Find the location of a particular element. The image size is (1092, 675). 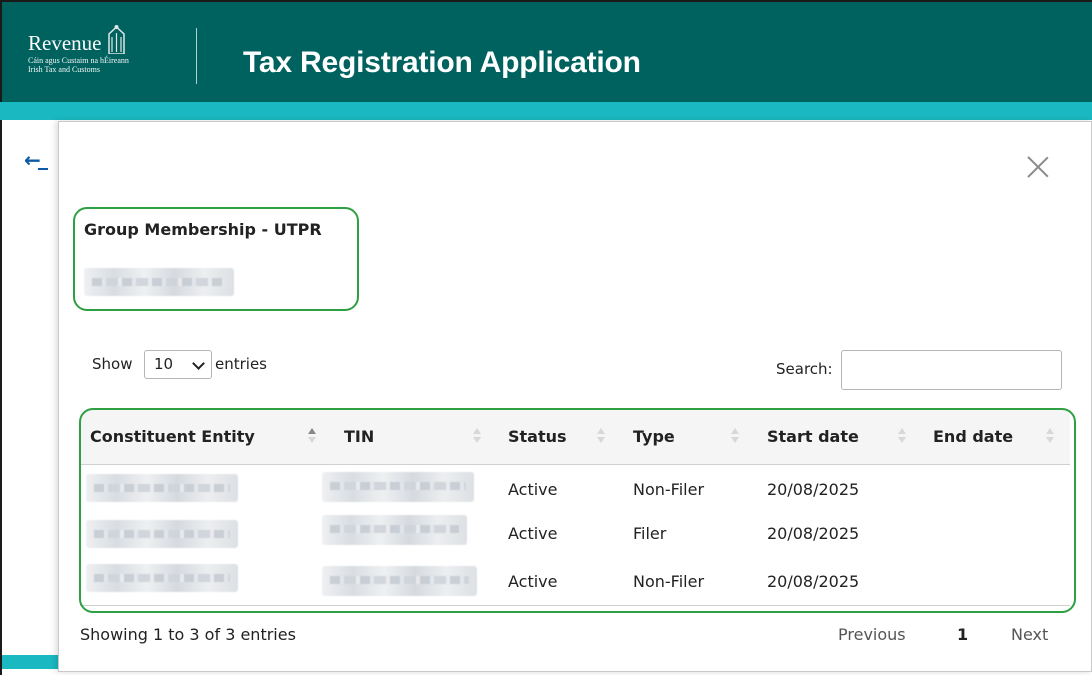

app-title: Tax Registration Application is located at coordinates (442, 62).